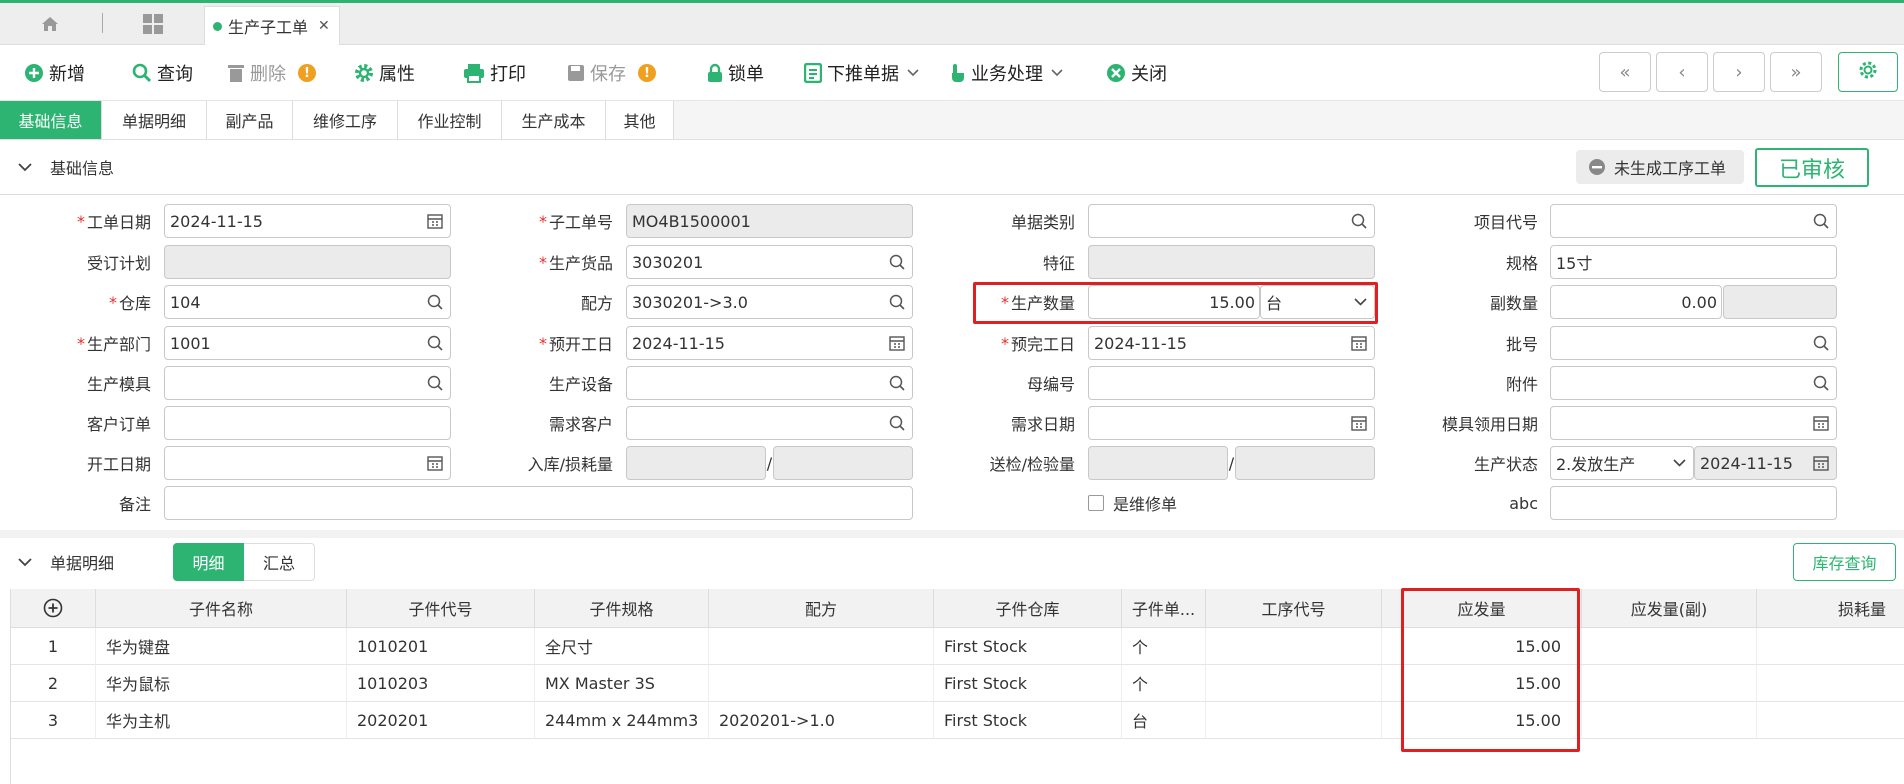  Describe the element at coordinates (769, 423) in the screenshot. I see `demand-customer-field` at that location.